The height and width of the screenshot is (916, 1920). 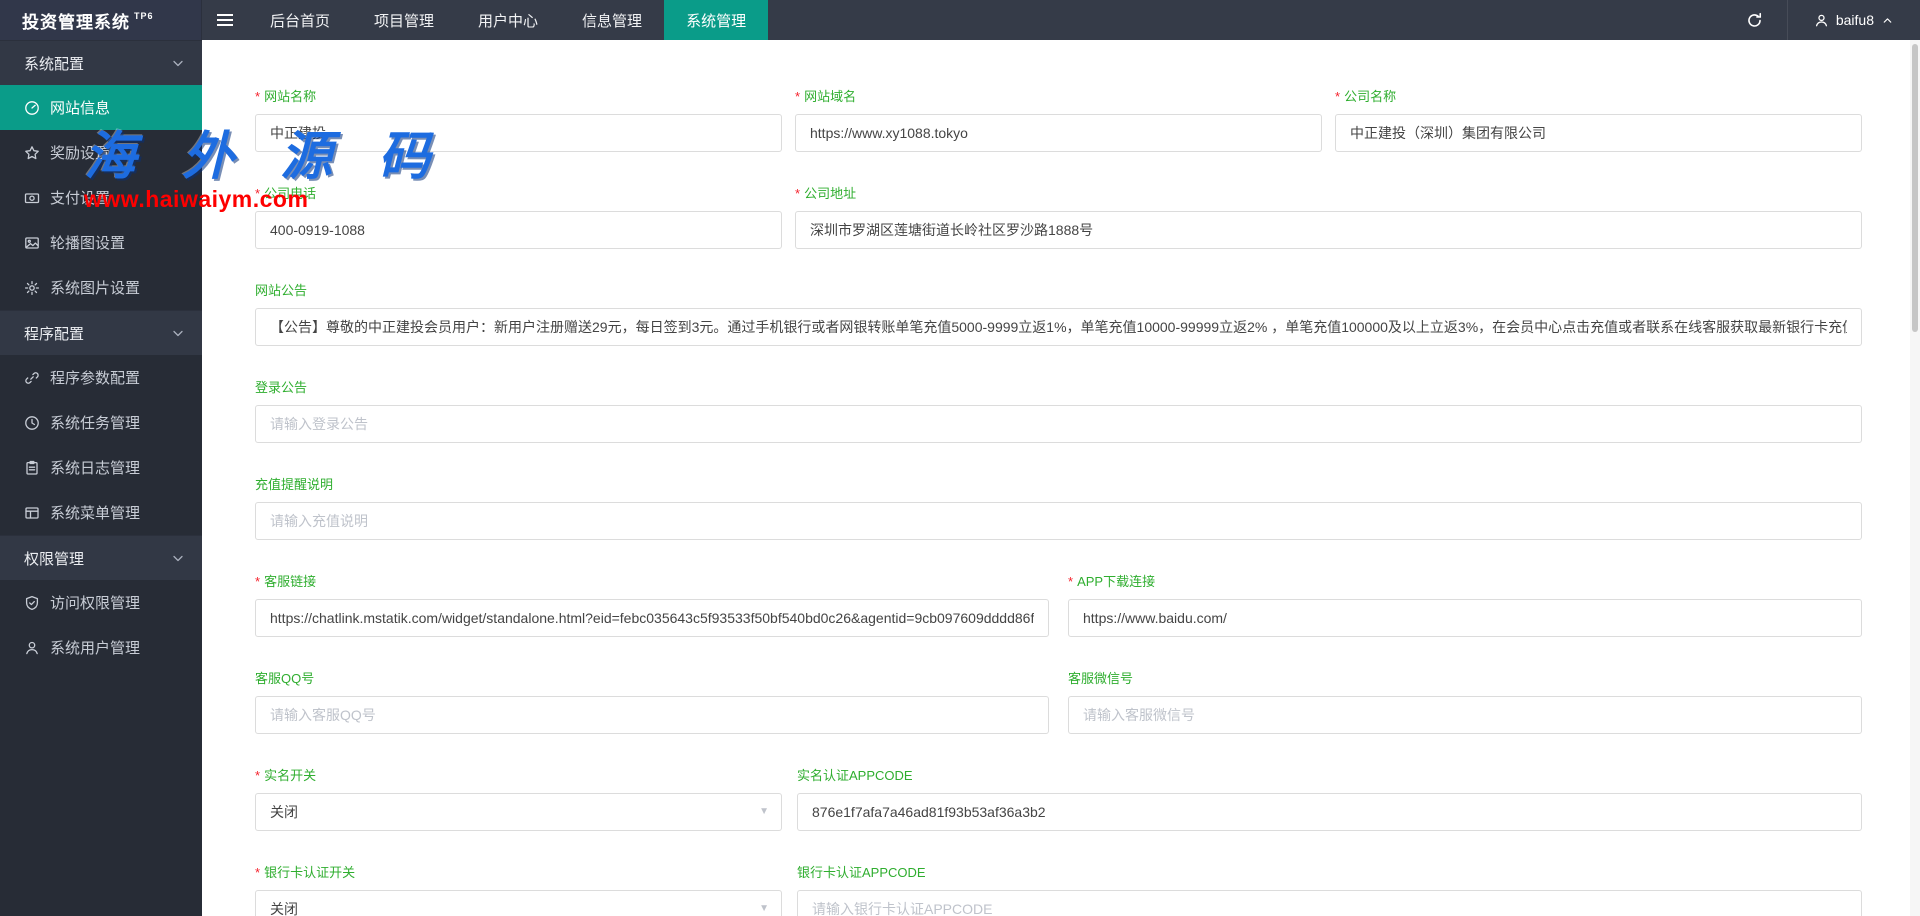 I want to click on sidebar-item-reward-settings: 奖励设置, so click(x=101, y=152).